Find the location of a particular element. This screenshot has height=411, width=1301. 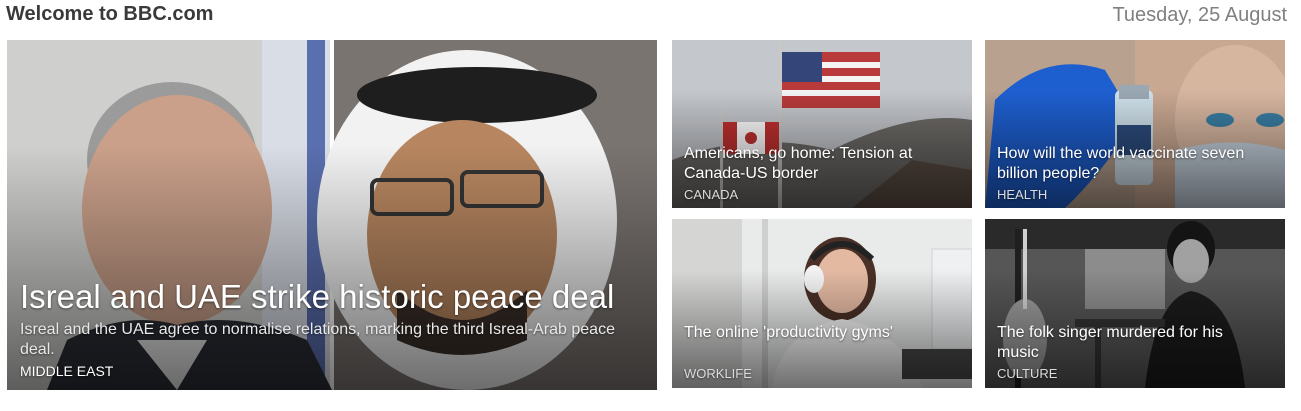

header: Welcome to BBC.com Tuesday, 25 August is located at coordinates (650, 17).